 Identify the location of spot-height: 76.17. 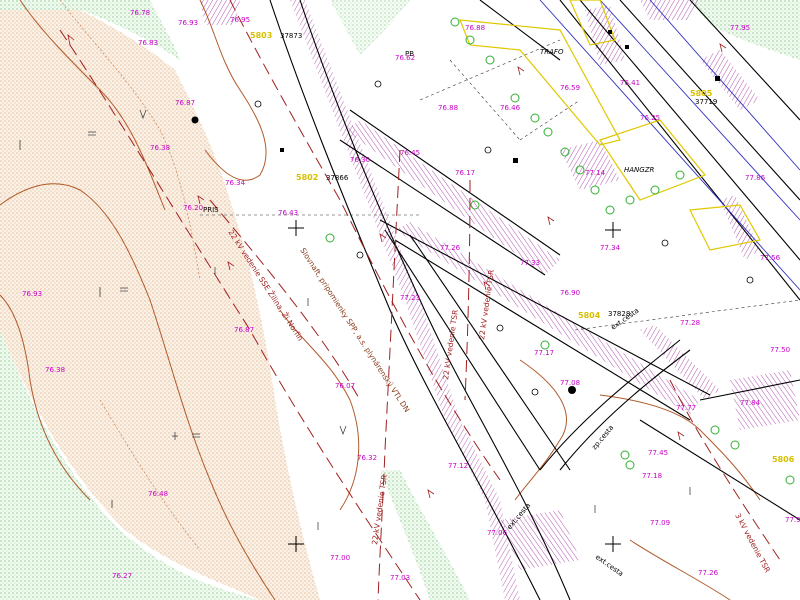
(465, 173).